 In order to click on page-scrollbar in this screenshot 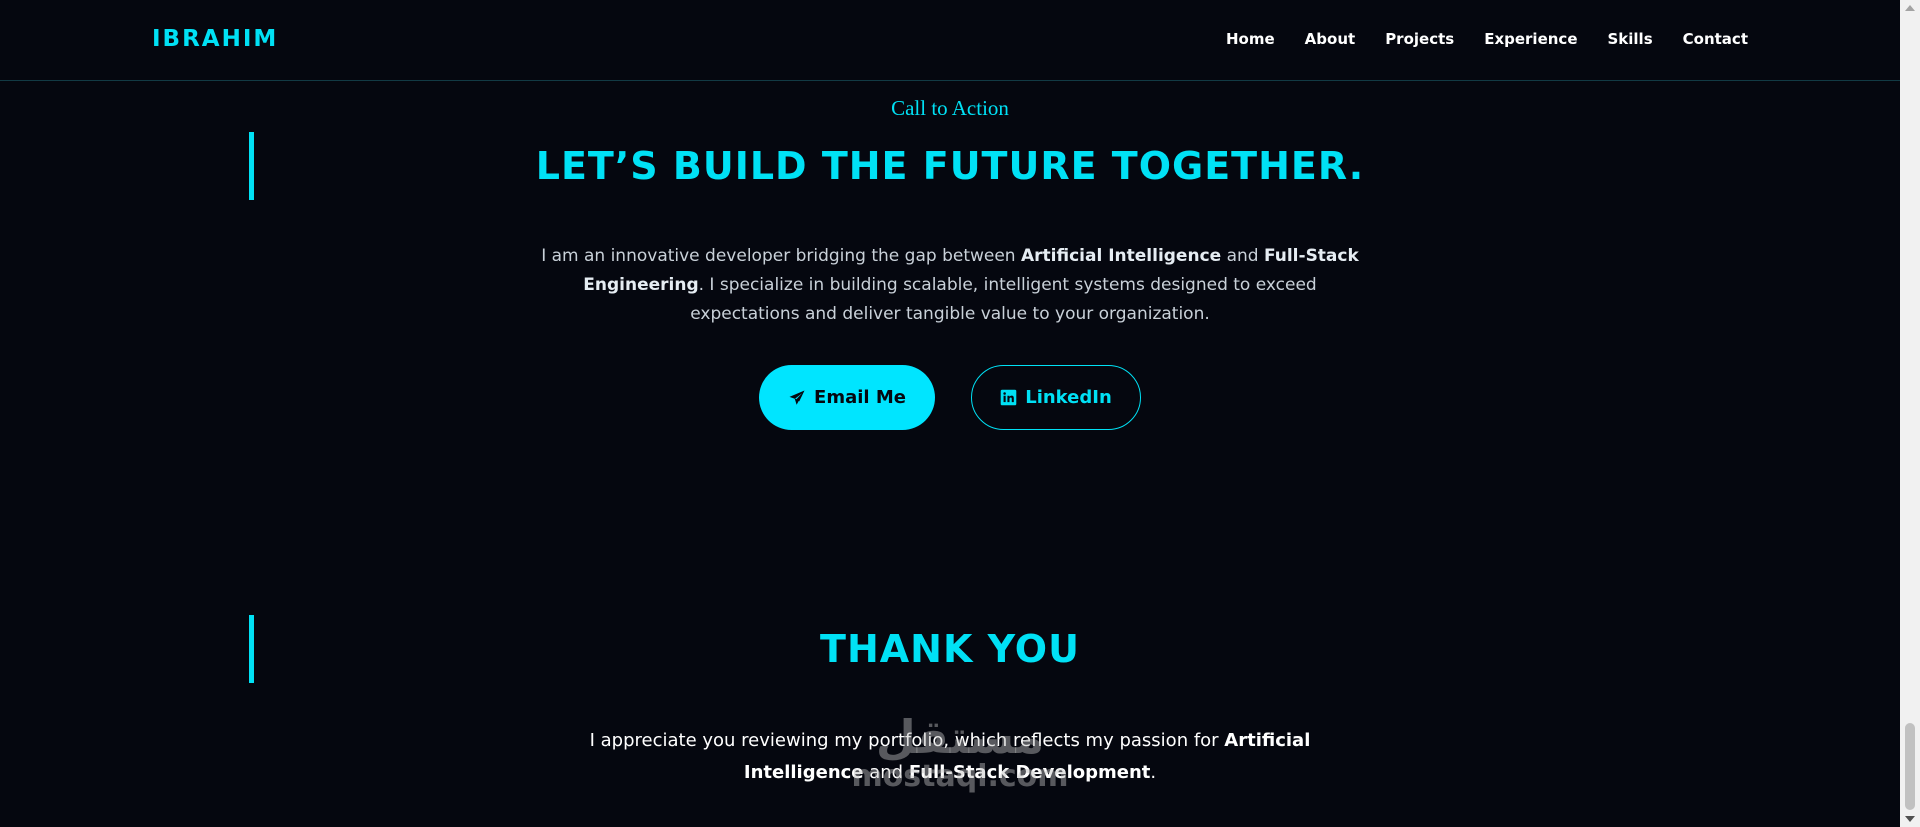, I will do `click(1910, 413)`.